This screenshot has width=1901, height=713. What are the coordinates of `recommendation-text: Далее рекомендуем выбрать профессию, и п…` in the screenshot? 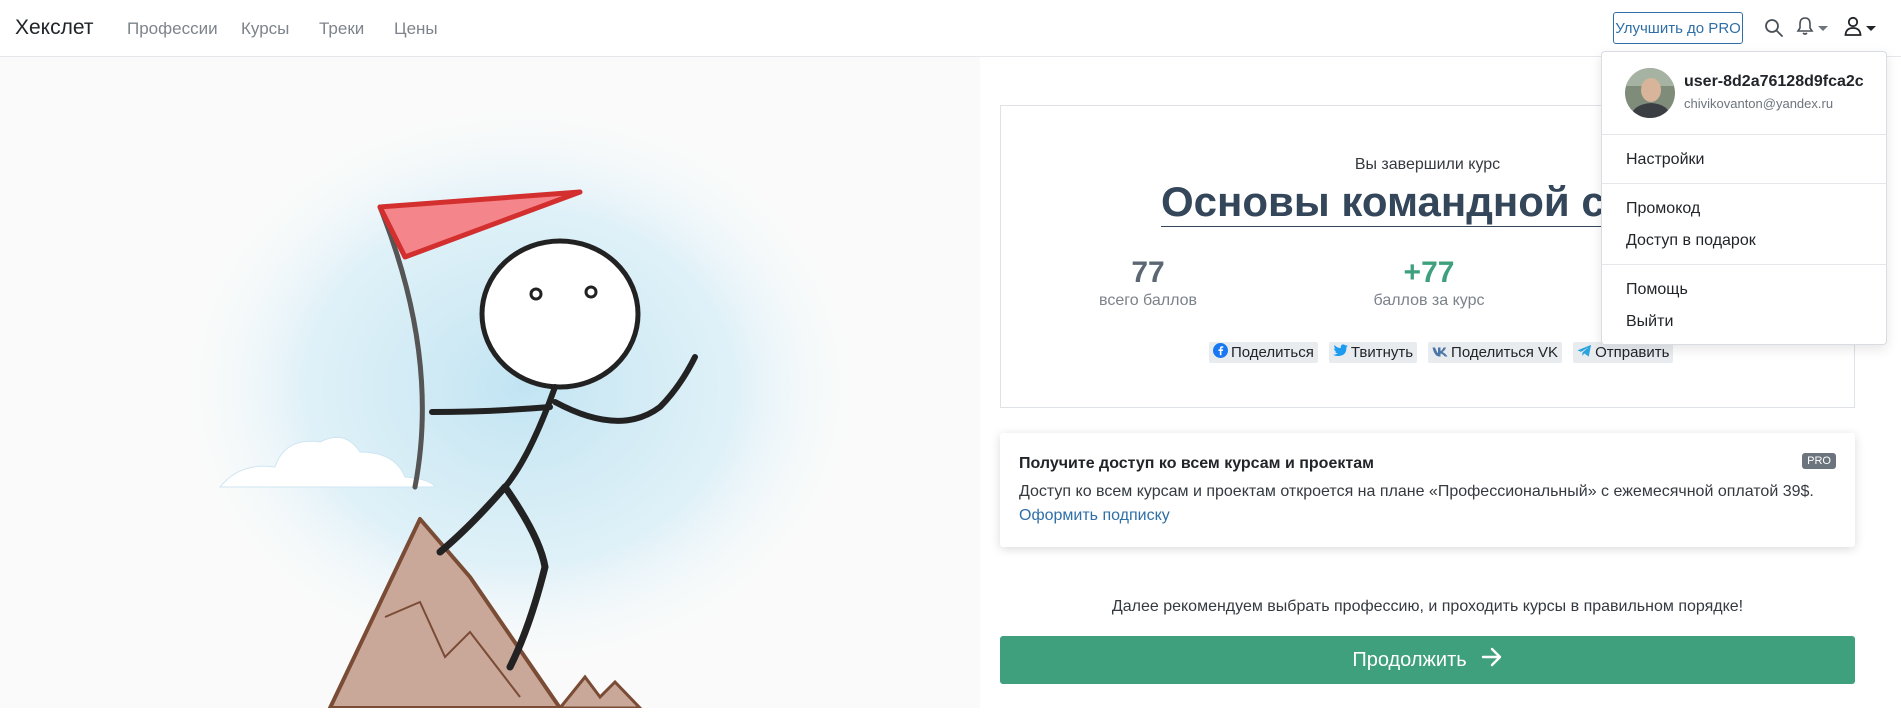 It's located at (1427, 606).